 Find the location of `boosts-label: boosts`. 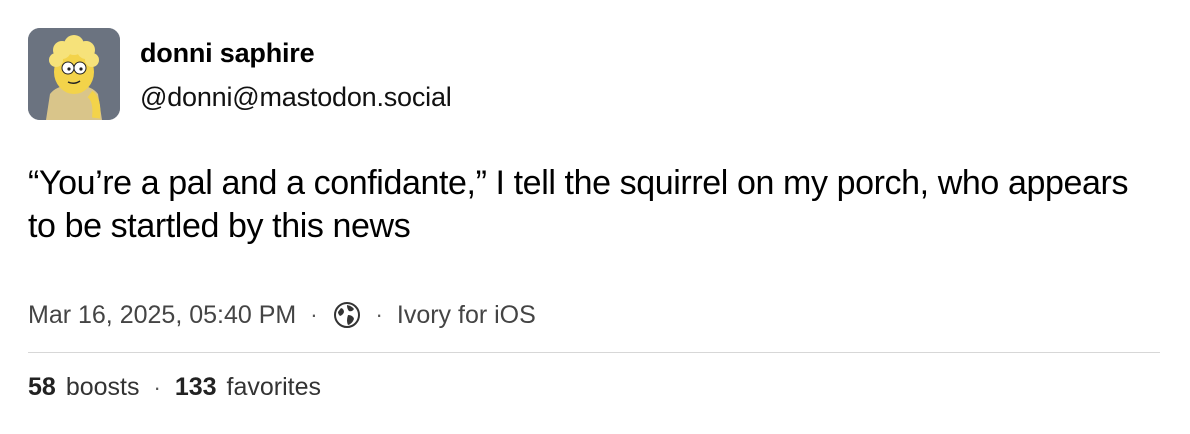

boosts-label: boosts is located at coordinates (103, 387).